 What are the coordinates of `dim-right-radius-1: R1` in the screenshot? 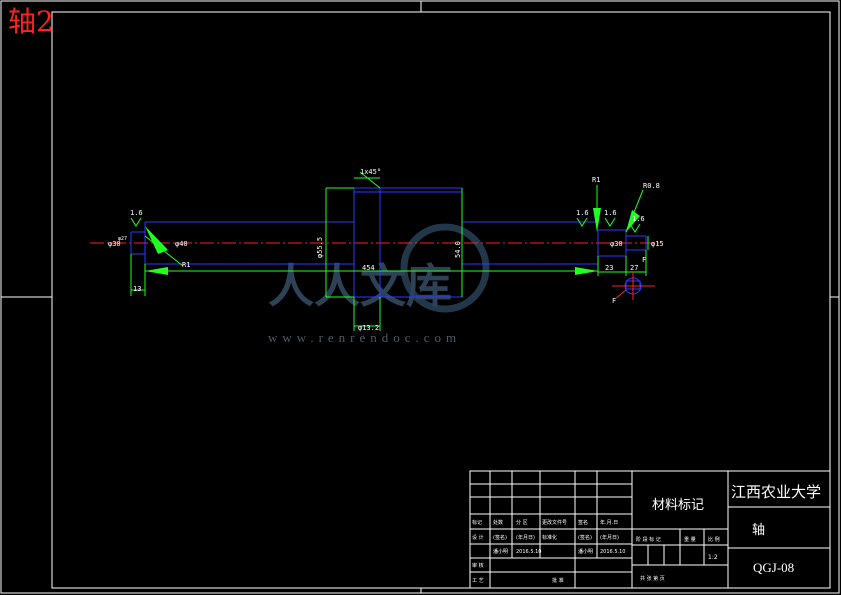 It's located at (596, 180).